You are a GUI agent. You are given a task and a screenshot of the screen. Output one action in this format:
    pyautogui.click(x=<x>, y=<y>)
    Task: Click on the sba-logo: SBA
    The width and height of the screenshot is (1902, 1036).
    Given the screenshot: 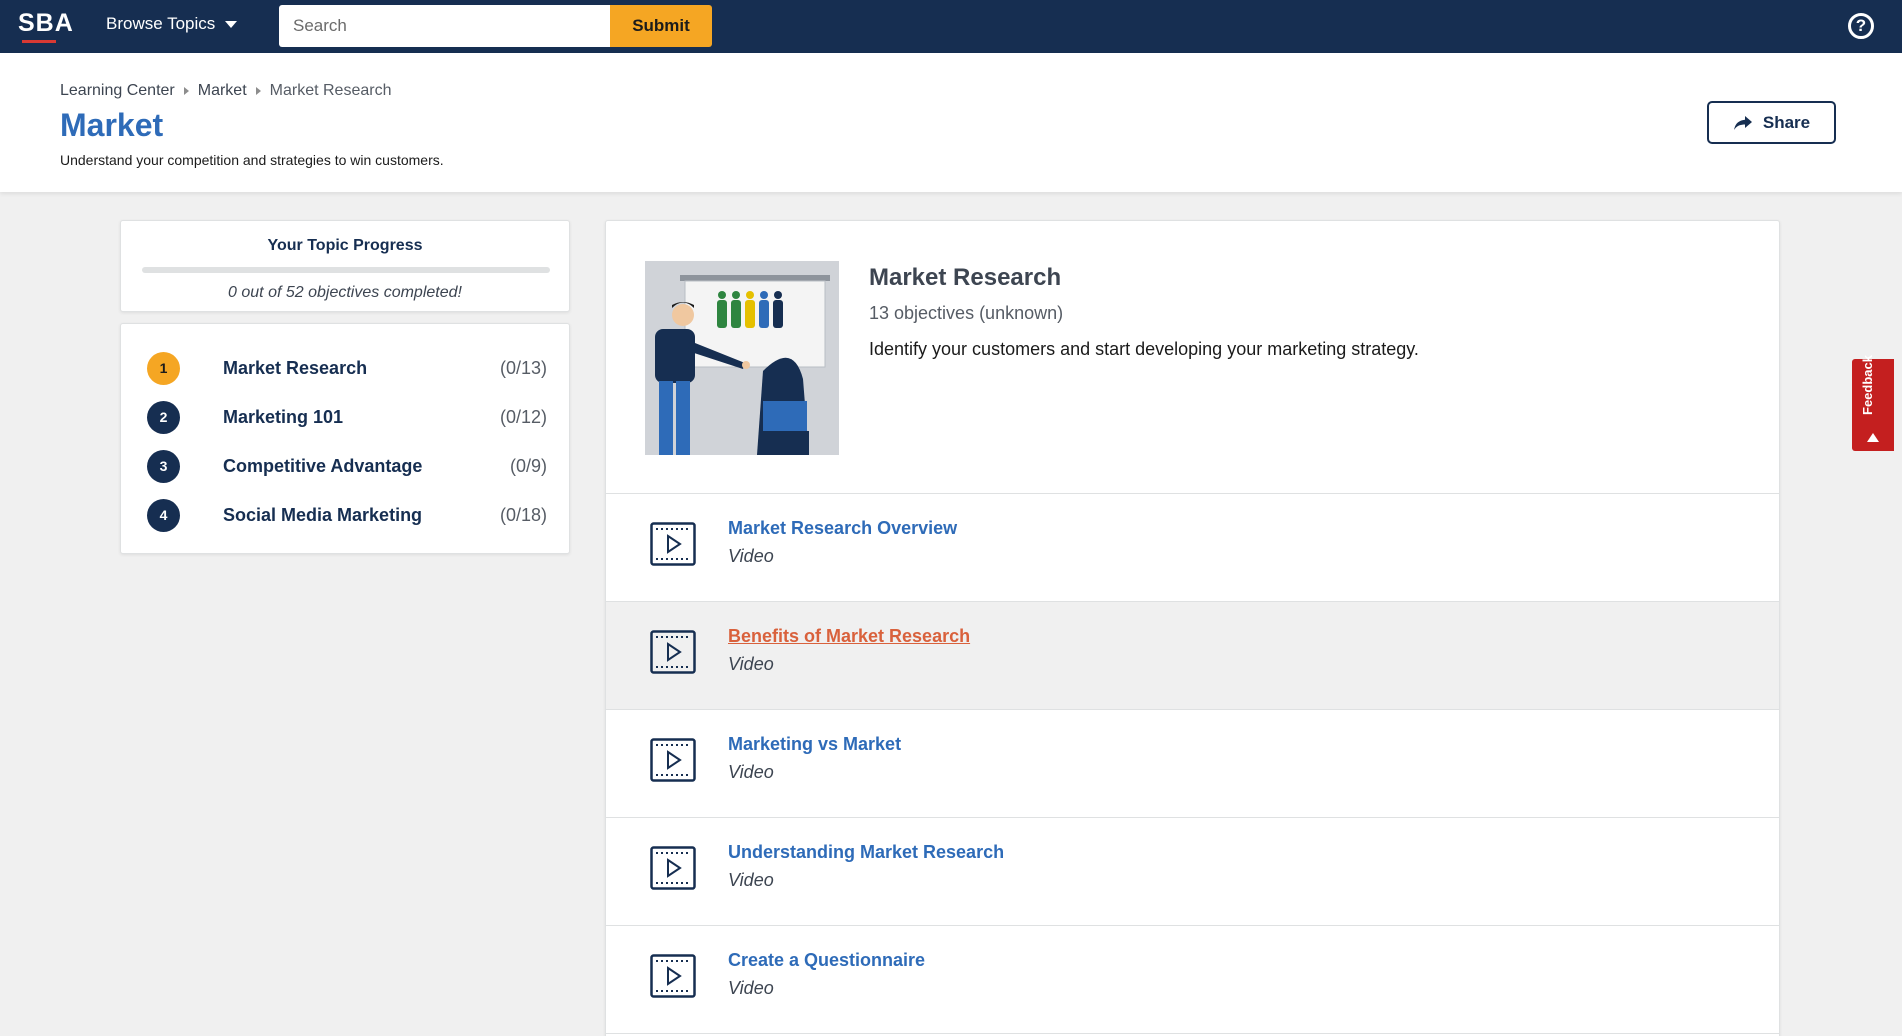 What is the action you would take?
    pyautogui.click(x=45, y=27)
    